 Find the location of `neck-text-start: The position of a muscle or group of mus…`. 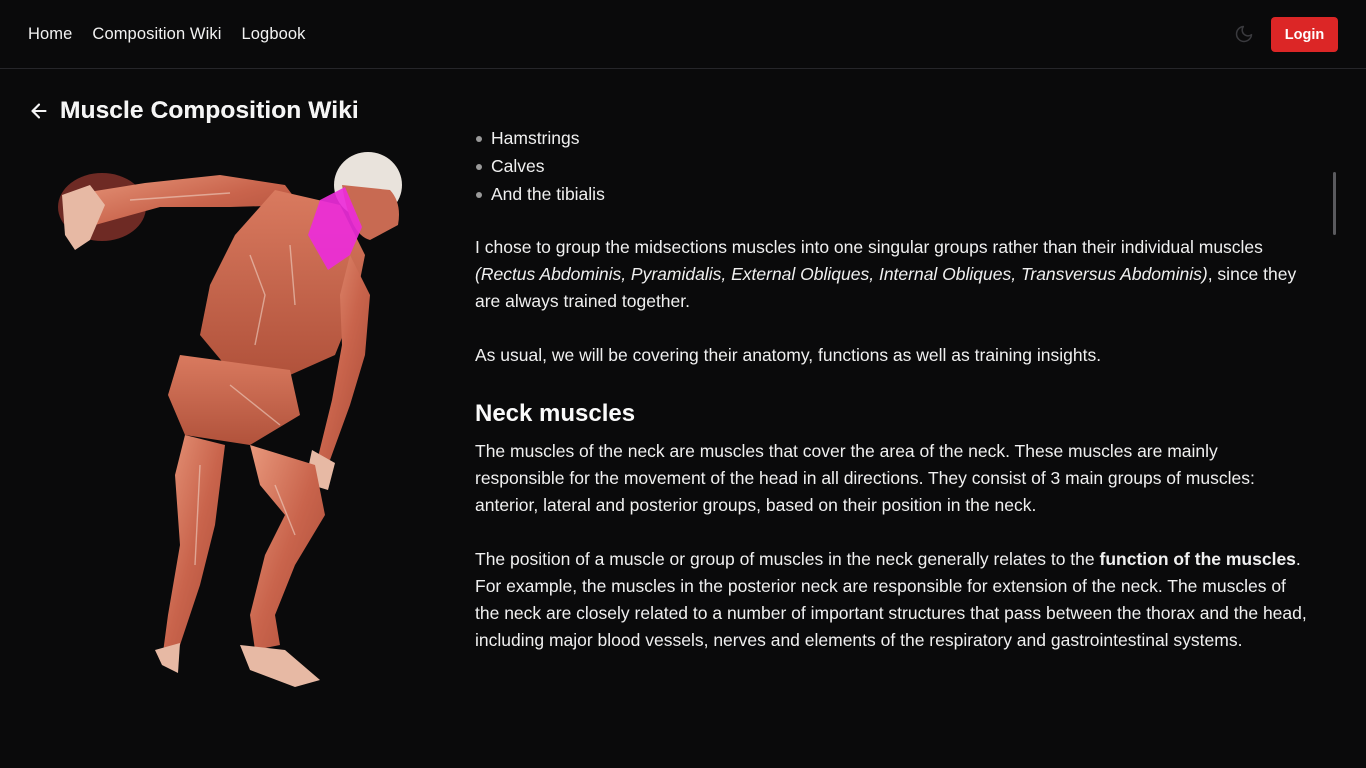

neck-text-start: The position of a muscle or group of mus… is located at coordinates (787, 559).